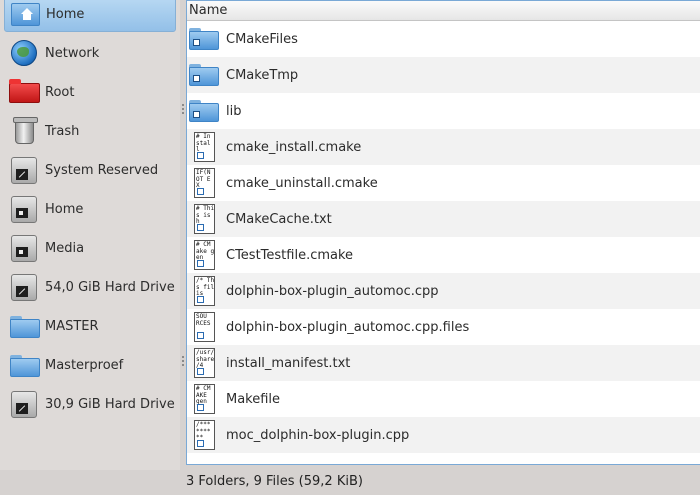 Image resolution: width=700 pixels, height=495 pixels. I want to click on text-file-icon: # CM ake g en, so click(204, 255).